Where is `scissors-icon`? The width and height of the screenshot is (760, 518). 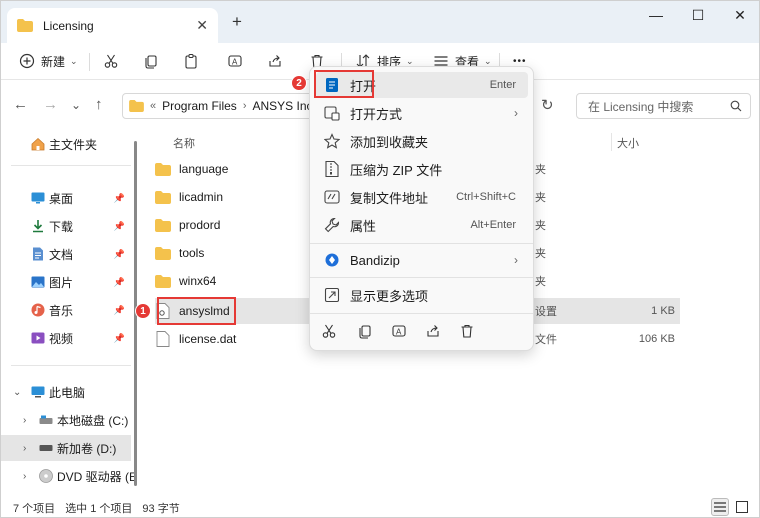
scissors-icon is located at coordinates (329, 331).